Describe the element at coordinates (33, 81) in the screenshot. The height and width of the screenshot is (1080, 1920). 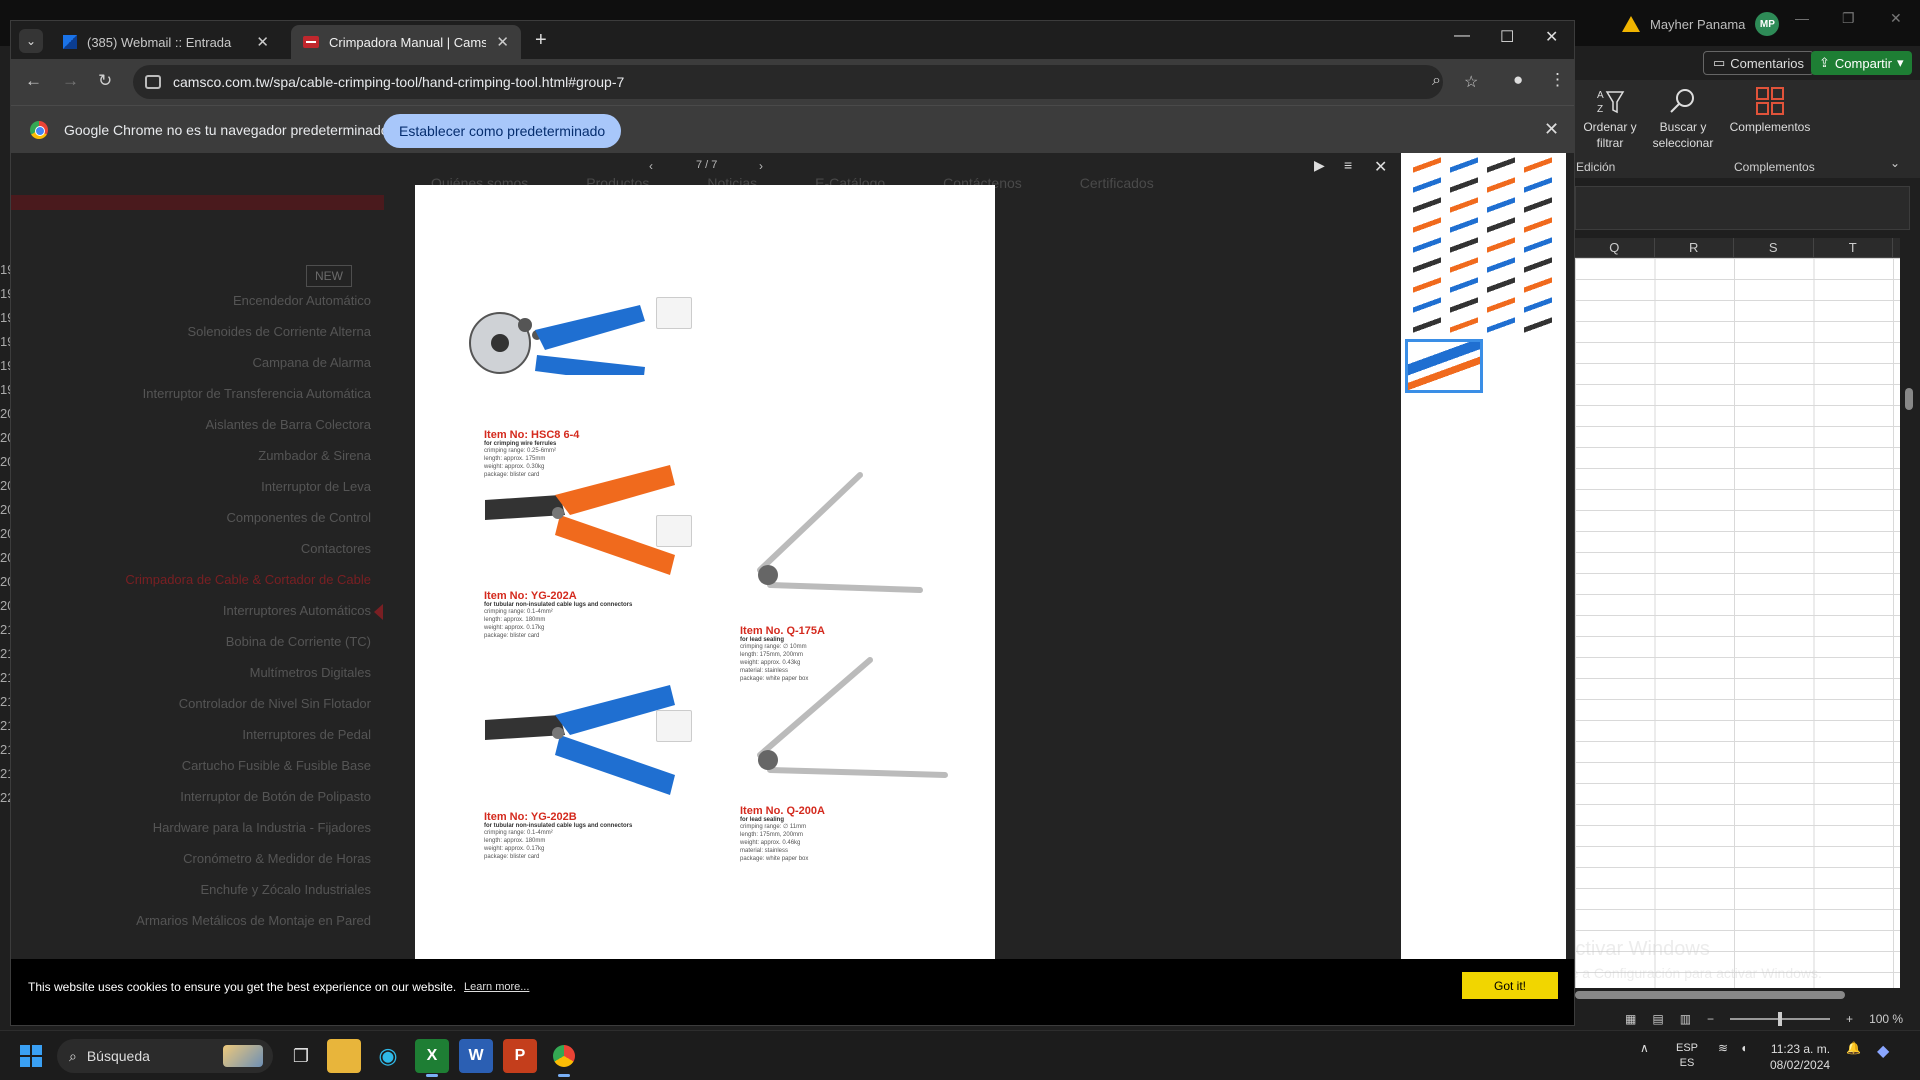
I see `back-icon: ←` at that location.